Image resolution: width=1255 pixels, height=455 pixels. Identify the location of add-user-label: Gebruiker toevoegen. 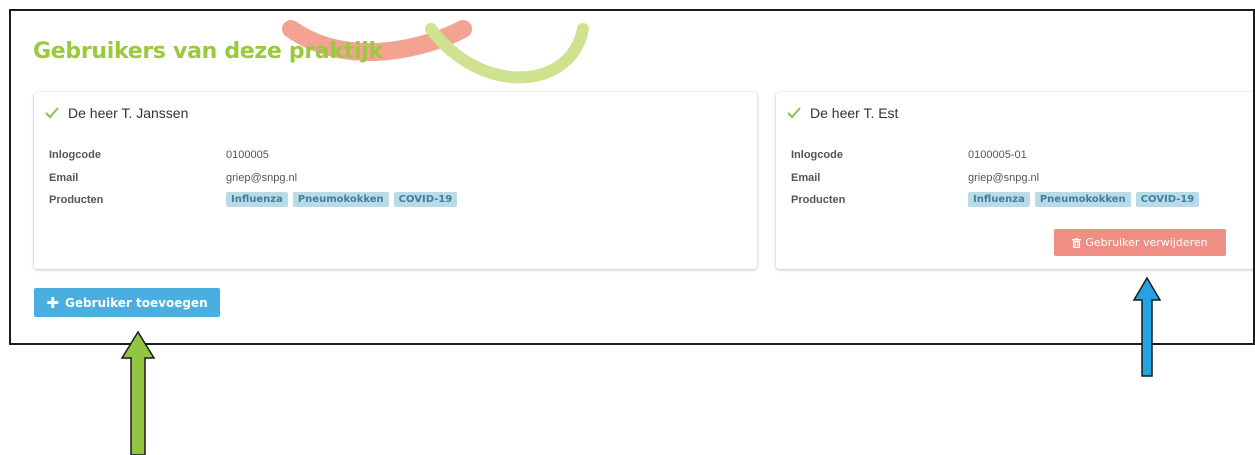
(136, 302).